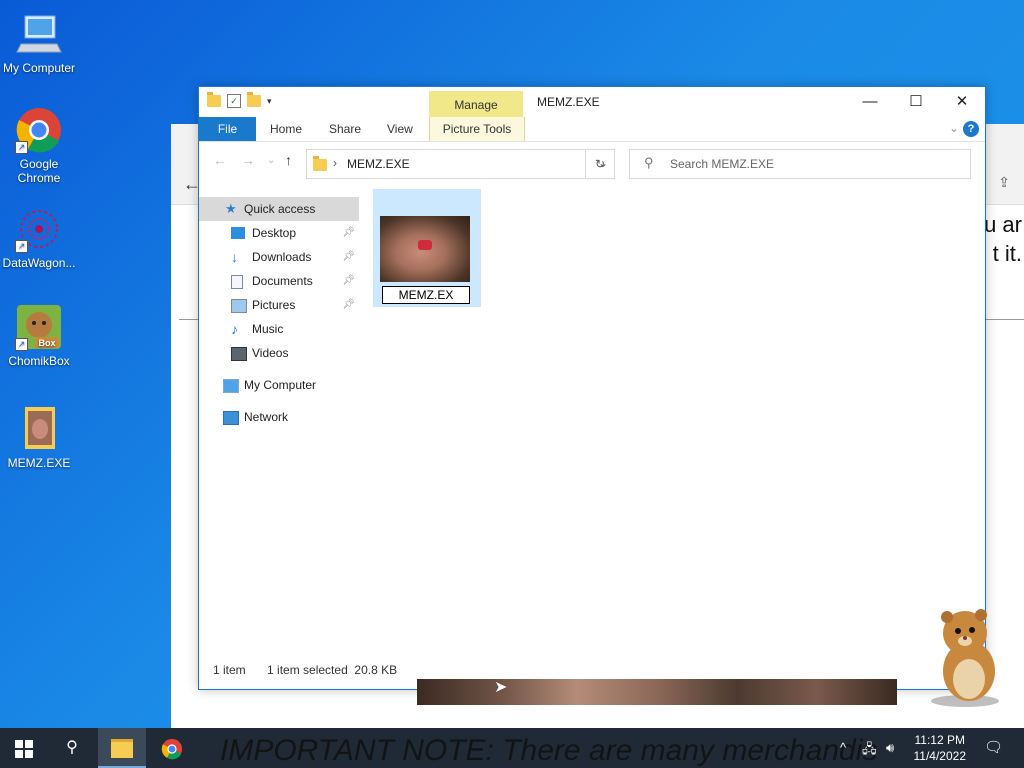 The width and height of the screenshot is (1024, 768). I want to click on file-item-selected: MEMZ.EX, so click(427, 248).